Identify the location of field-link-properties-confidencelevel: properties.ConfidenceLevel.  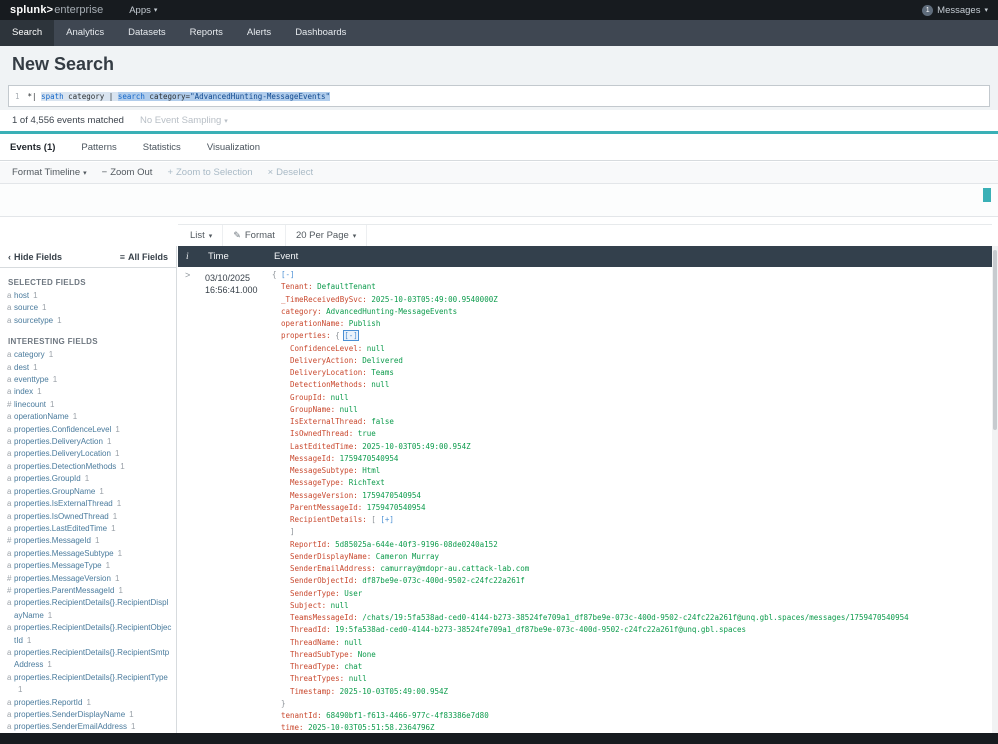
(62, 429).